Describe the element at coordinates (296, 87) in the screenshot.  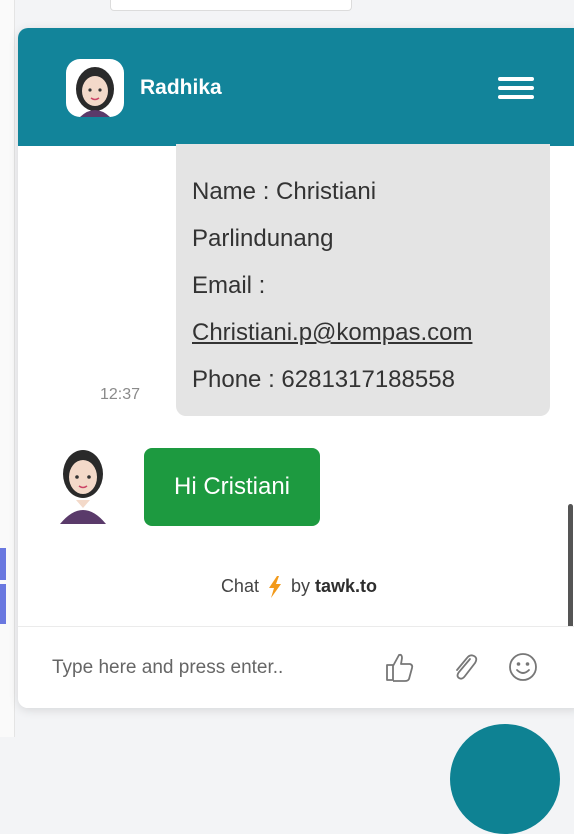
I see `chat-header: Radhika` at that location.